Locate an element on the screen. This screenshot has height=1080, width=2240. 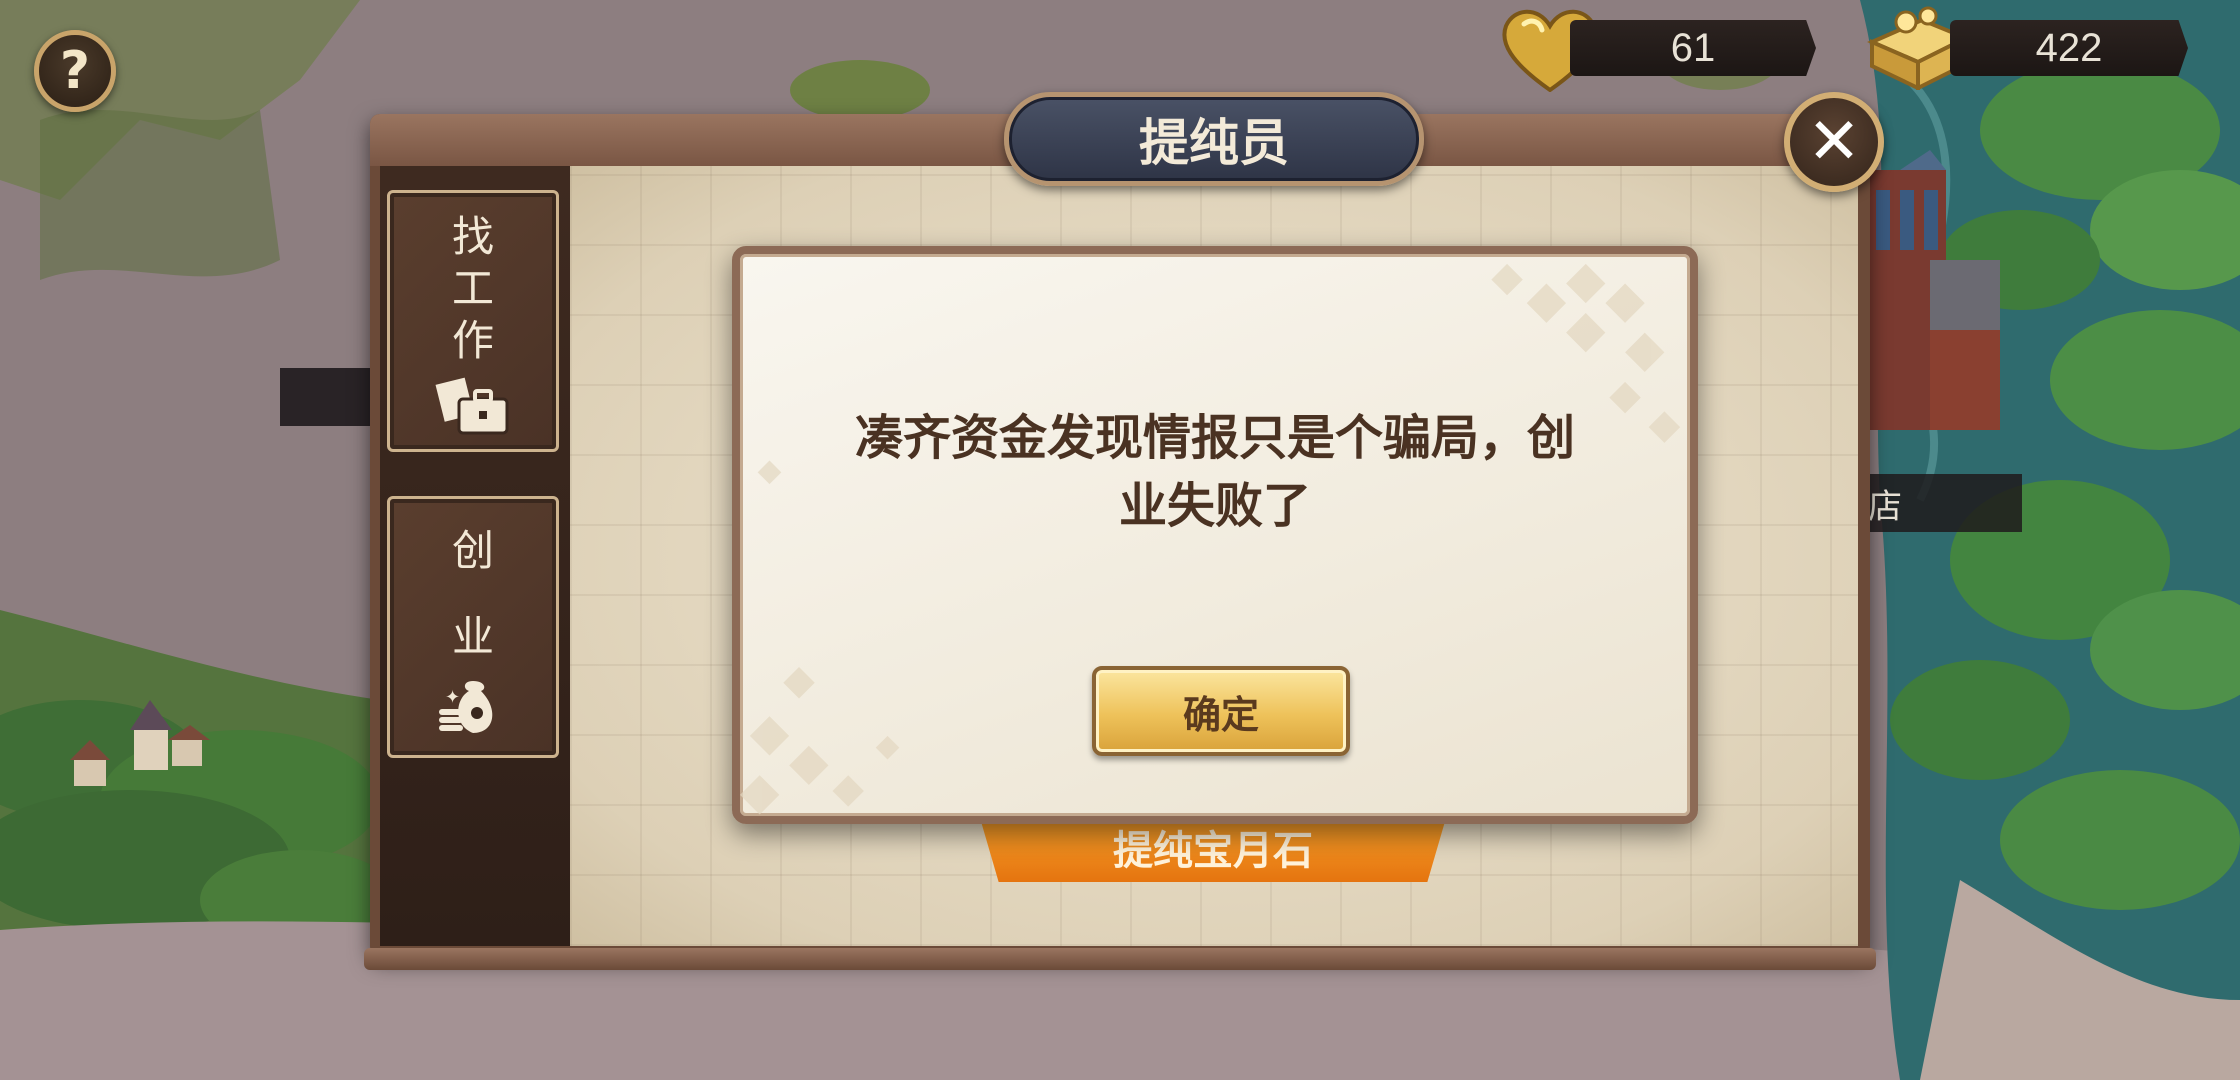
purify-moonstone-button: 提纯宝月石 is located at coordinates (1213, 850).